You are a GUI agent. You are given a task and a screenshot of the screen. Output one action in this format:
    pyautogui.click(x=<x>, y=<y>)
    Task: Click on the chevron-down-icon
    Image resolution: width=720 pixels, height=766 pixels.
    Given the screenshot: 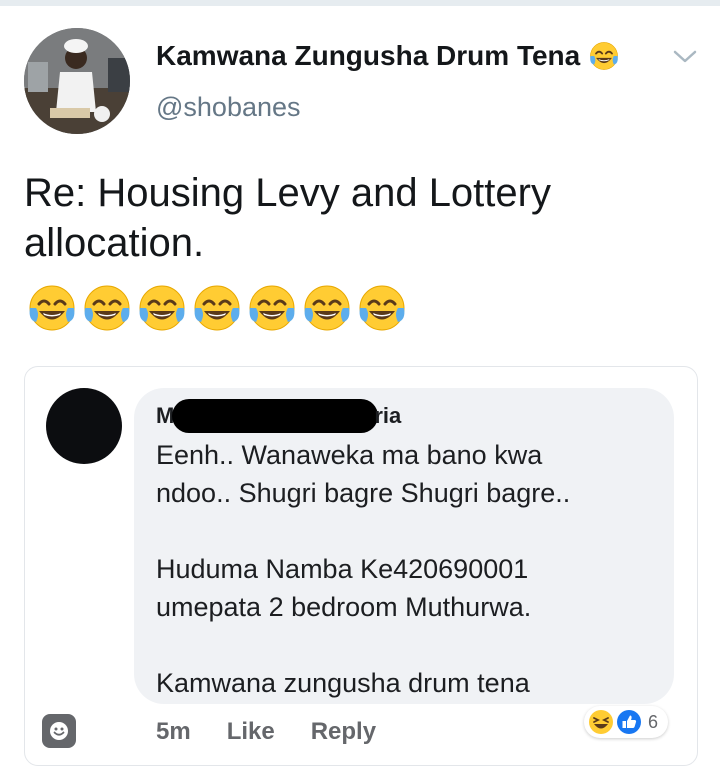 What is the action you would take?
    pyautogui.click(x=685, y=57)
    